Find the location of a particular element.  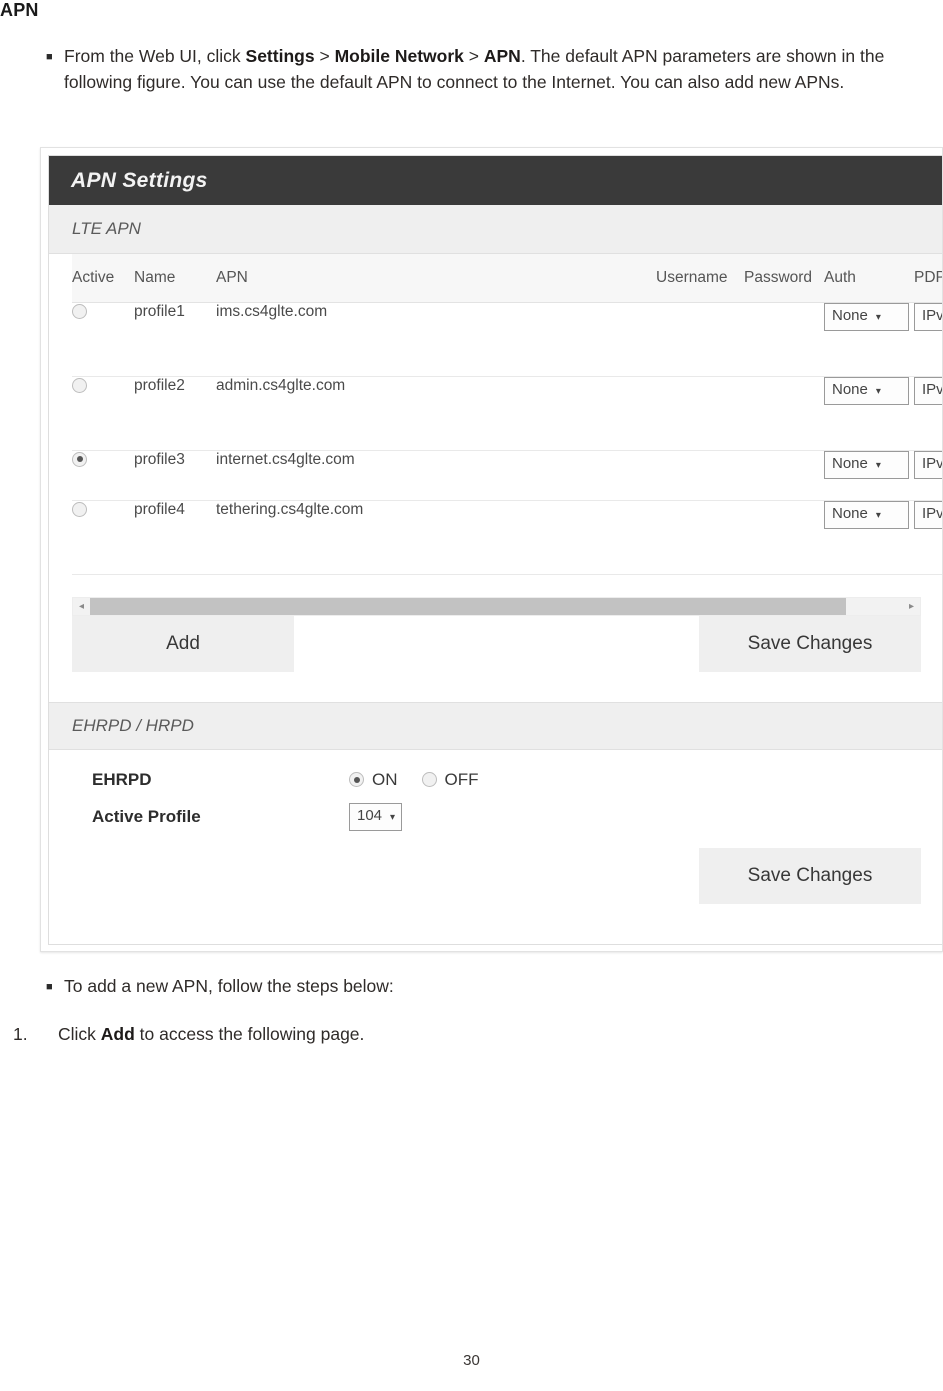

cell-apn: internet.cs4glte.com is located at coordinates (323, 475).